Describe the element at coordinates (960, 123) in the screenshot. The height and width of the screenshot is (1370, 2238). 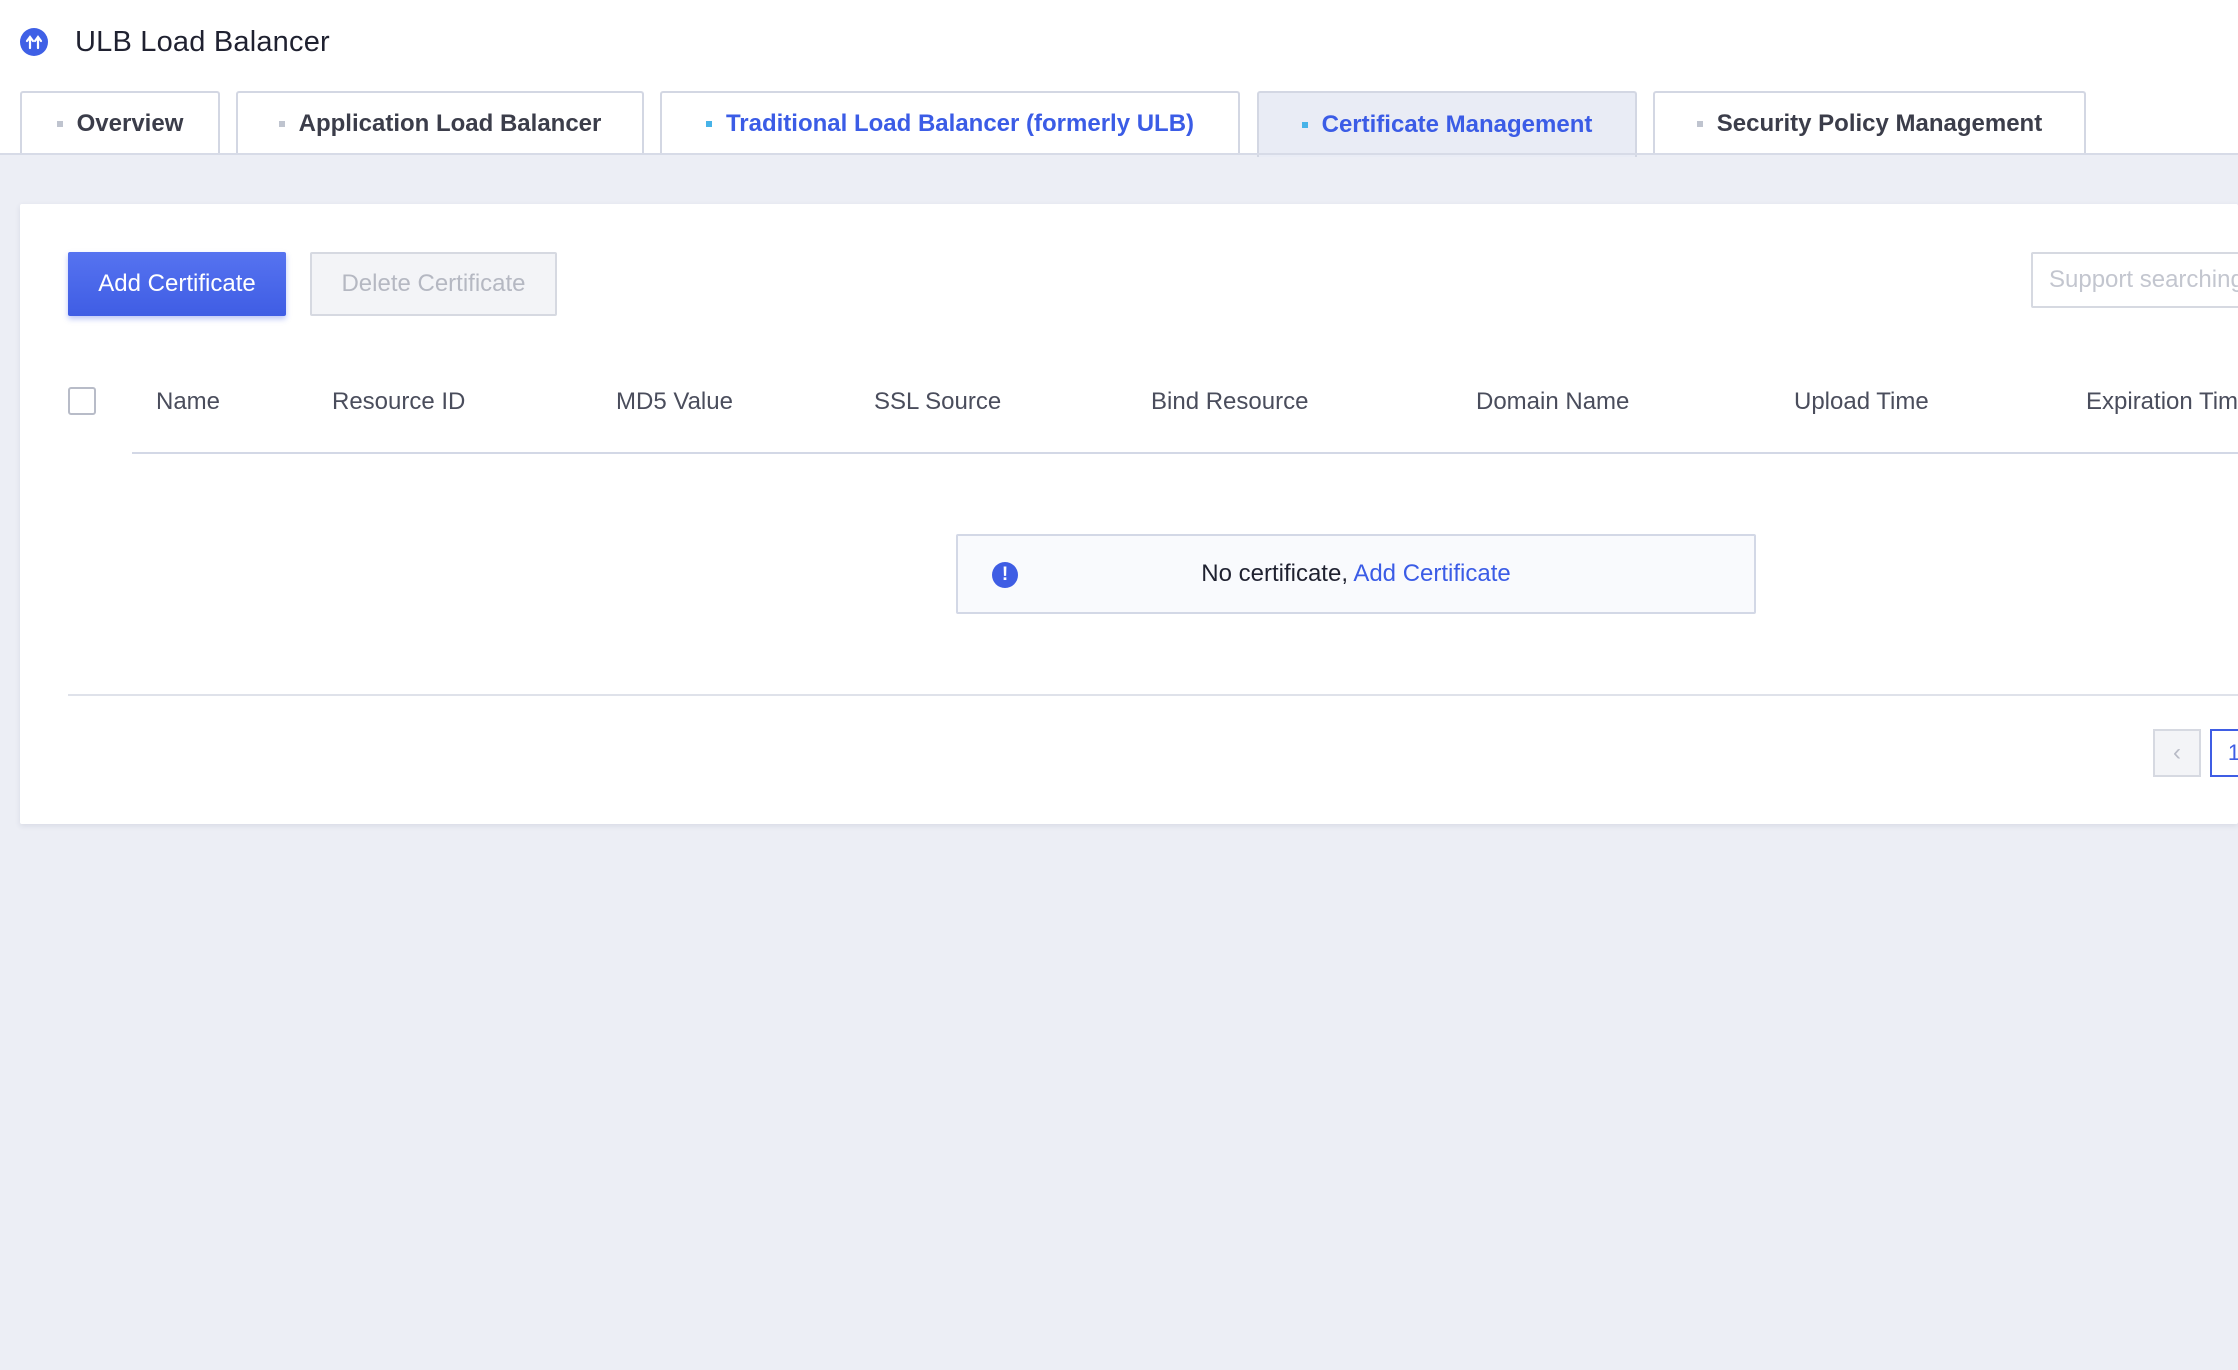
I see `tab-label: Traditional Load Balancer (formerly ULB)` at that location.